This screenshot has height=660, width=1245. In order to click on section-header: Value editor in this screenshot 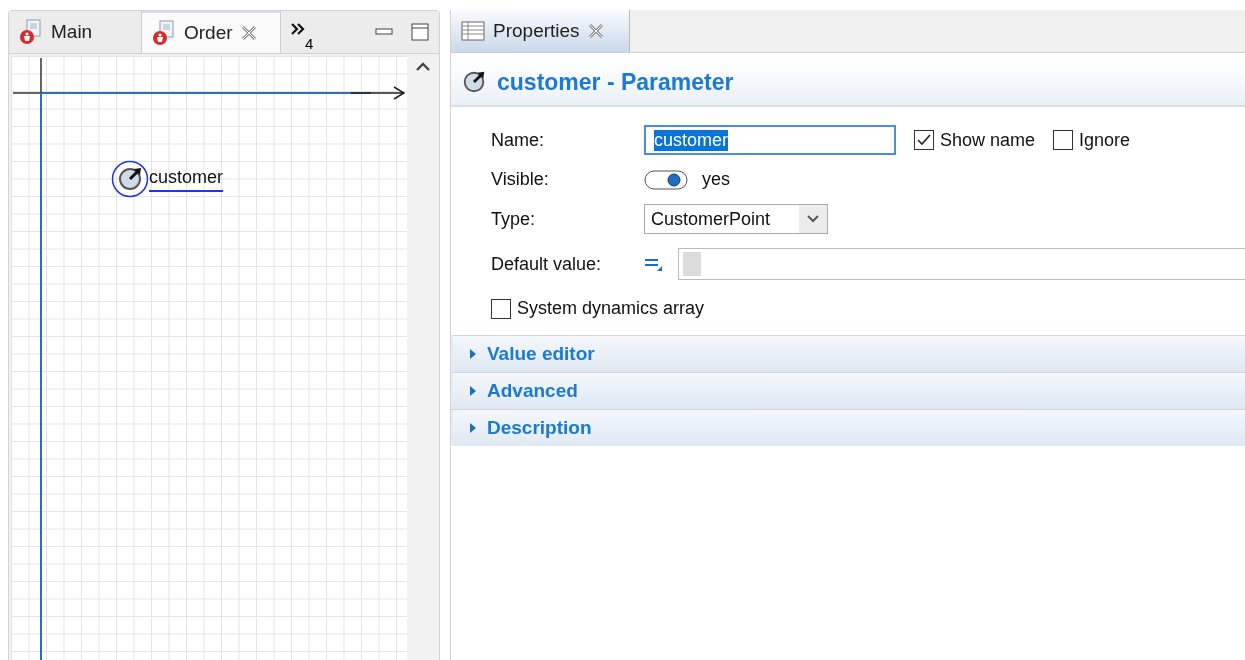, I will do `click(848, 353)`.